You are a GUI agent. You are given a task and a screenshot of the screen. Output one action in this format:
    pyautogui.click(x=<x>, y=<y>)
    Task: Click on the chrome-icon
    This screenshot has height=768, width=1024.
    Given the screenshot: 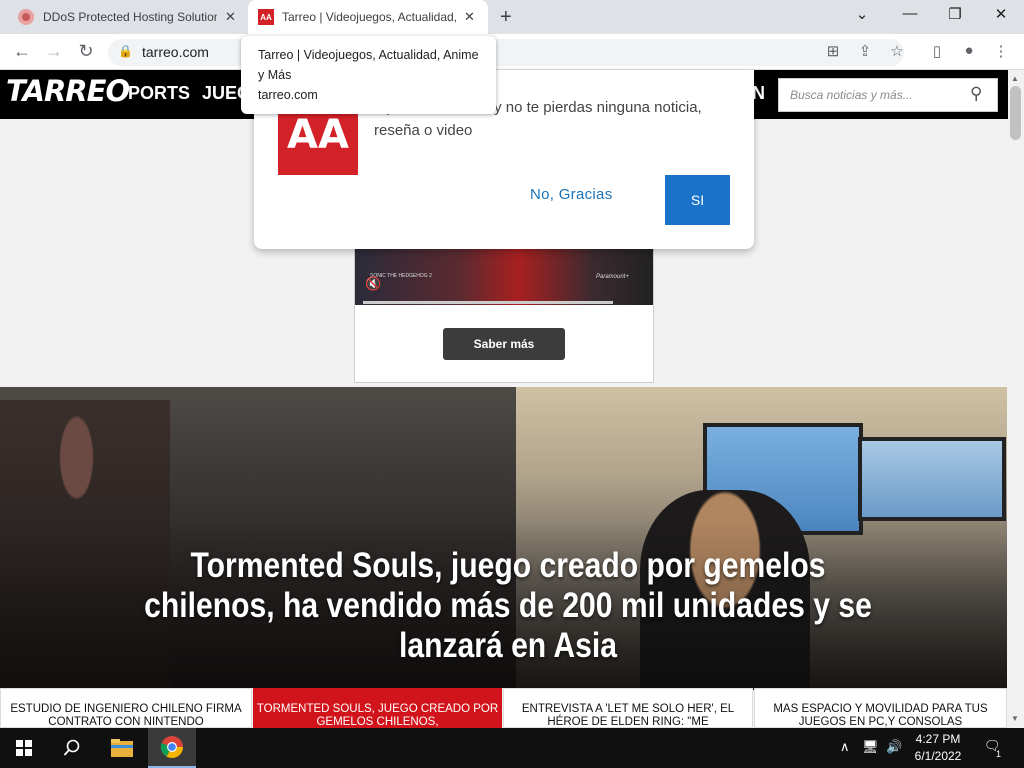 What is the action you would take?
    pyautogui.click(x=172, y=748)
    